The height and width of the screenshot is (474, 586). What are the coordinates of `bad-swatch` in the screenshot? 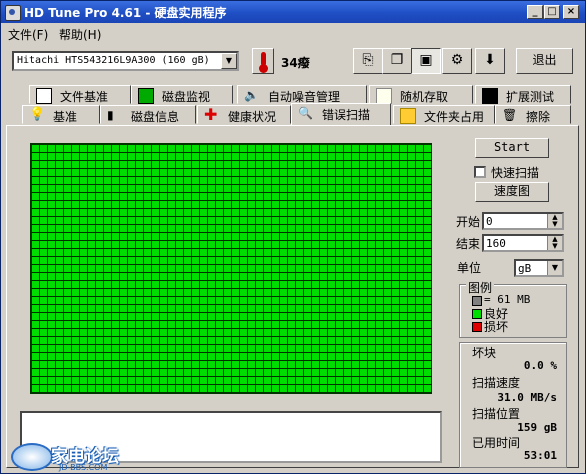 It's located at (477, 327).